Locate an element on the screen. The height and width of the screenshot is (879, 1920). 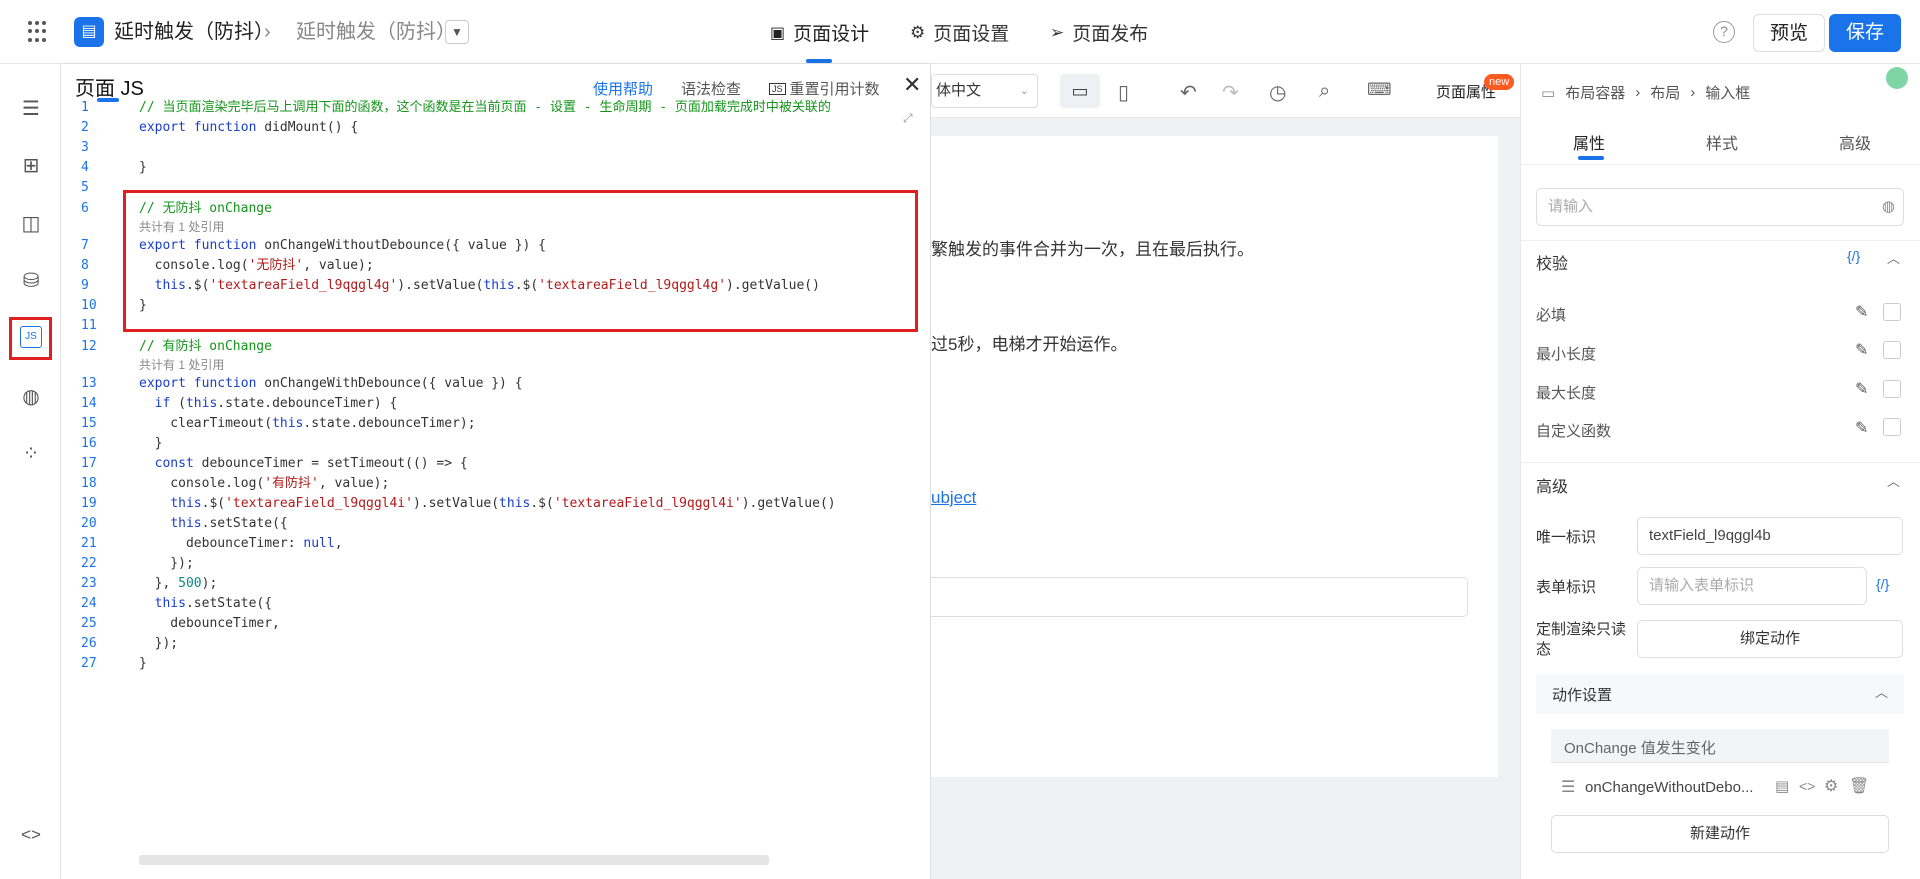
tab-style: 样式 is located at coordinates (1722, 142).